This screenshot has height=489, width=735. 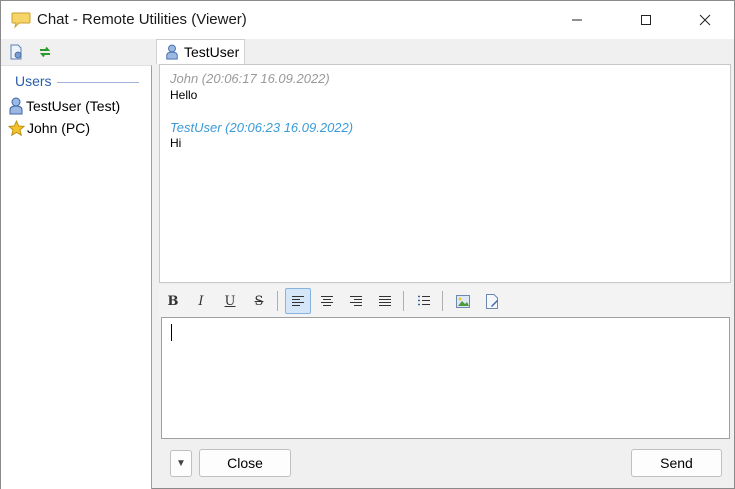 What do you see at coordinates (676, 463) in the screenshot?
I see `send-button: Send` at bounding box center [676, 463].